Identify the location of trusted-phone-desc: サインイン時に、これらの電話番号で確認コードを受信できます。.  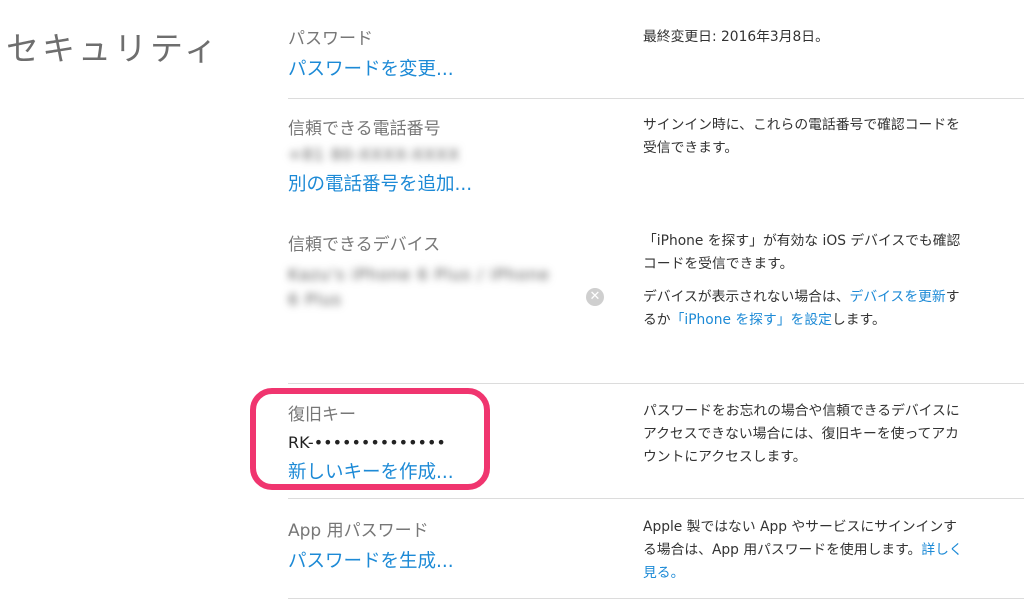
(801, 136).